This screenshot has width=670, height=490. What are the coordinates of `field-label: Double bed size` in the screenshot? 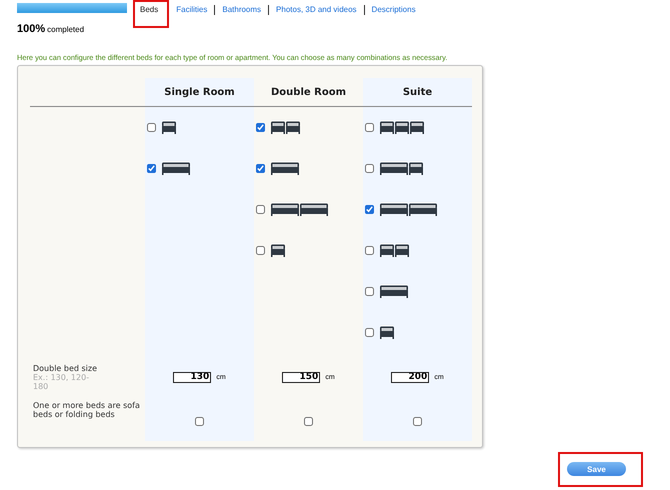 It's located at (65, 368).